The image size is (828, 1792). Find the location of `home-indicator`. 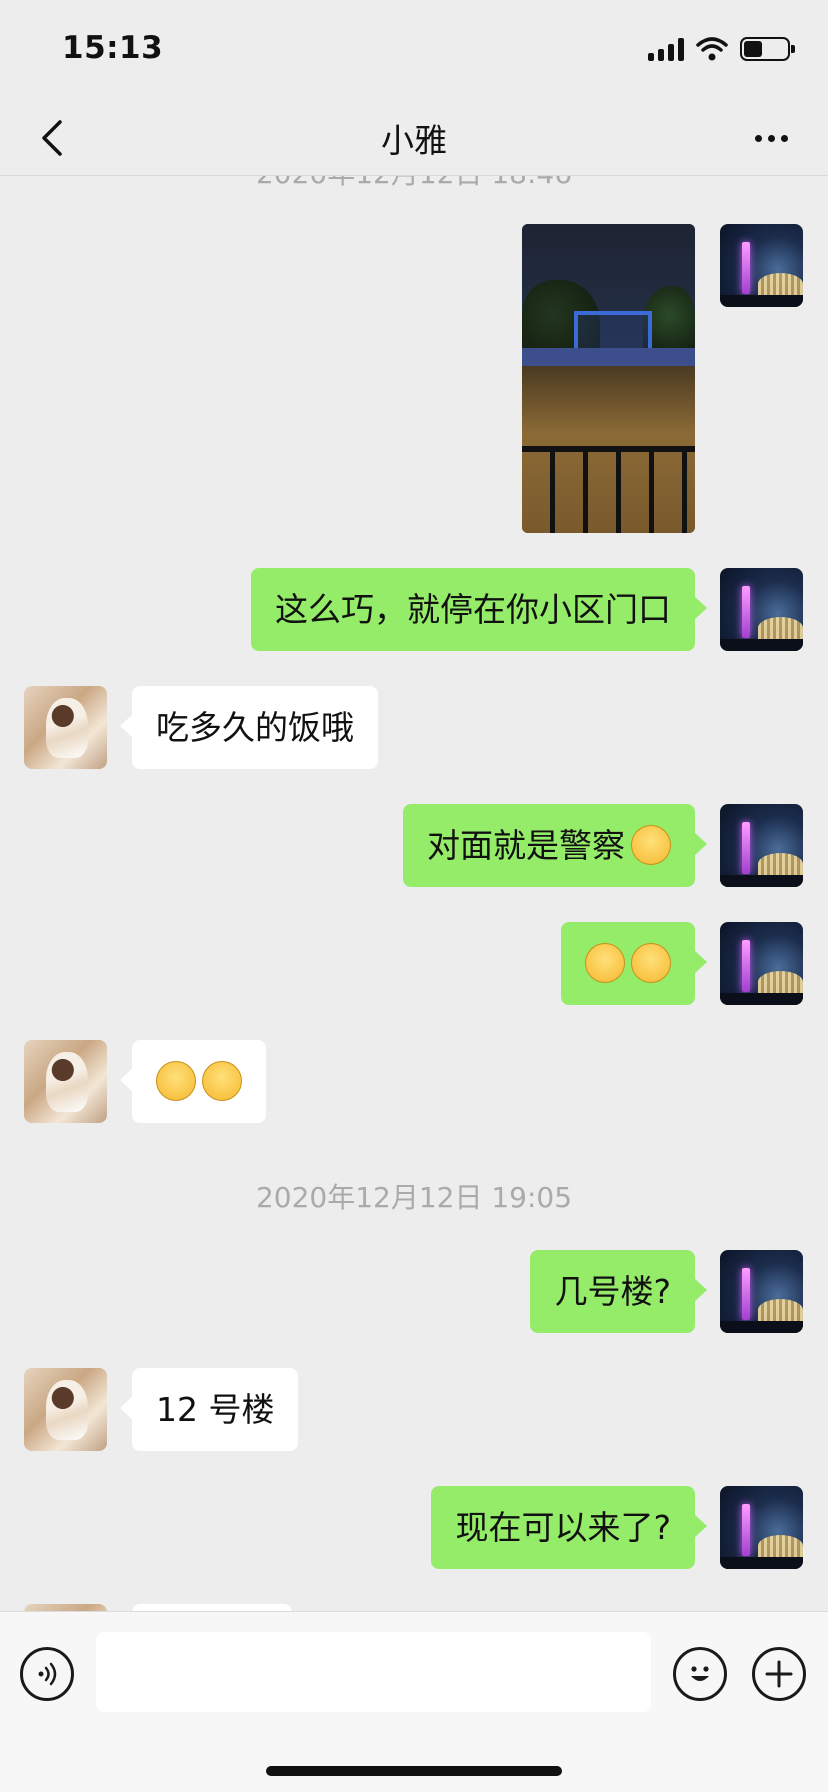

home-indicator is located at coordinates (414, 1771).